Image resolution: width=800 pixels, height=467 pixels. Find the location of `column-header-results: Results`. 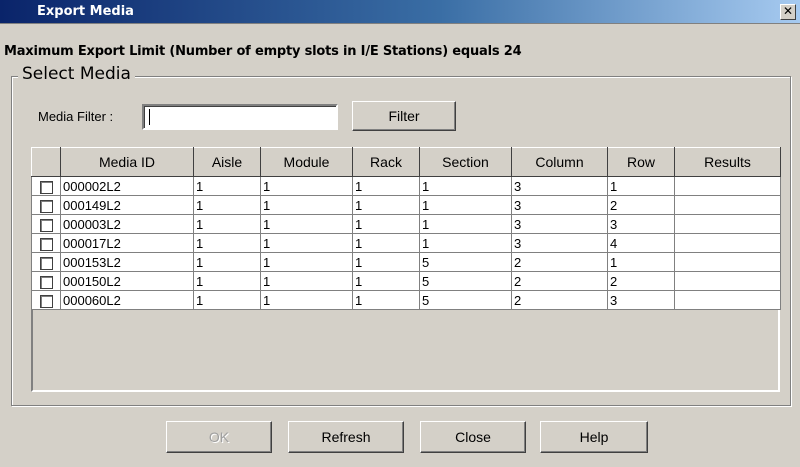

column-header-results: Results is located at coordinates (727, 162).